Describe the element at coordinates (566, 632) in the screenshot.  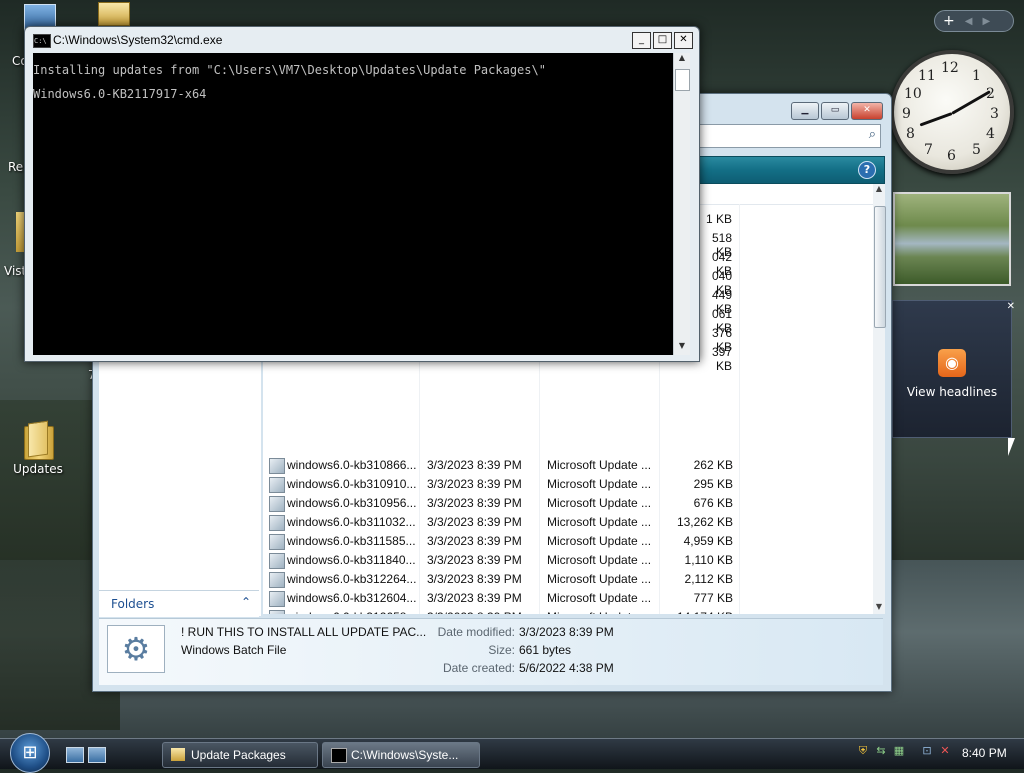
I see `date-modified-value: 3/3/2023 8:39 PM` at that location.